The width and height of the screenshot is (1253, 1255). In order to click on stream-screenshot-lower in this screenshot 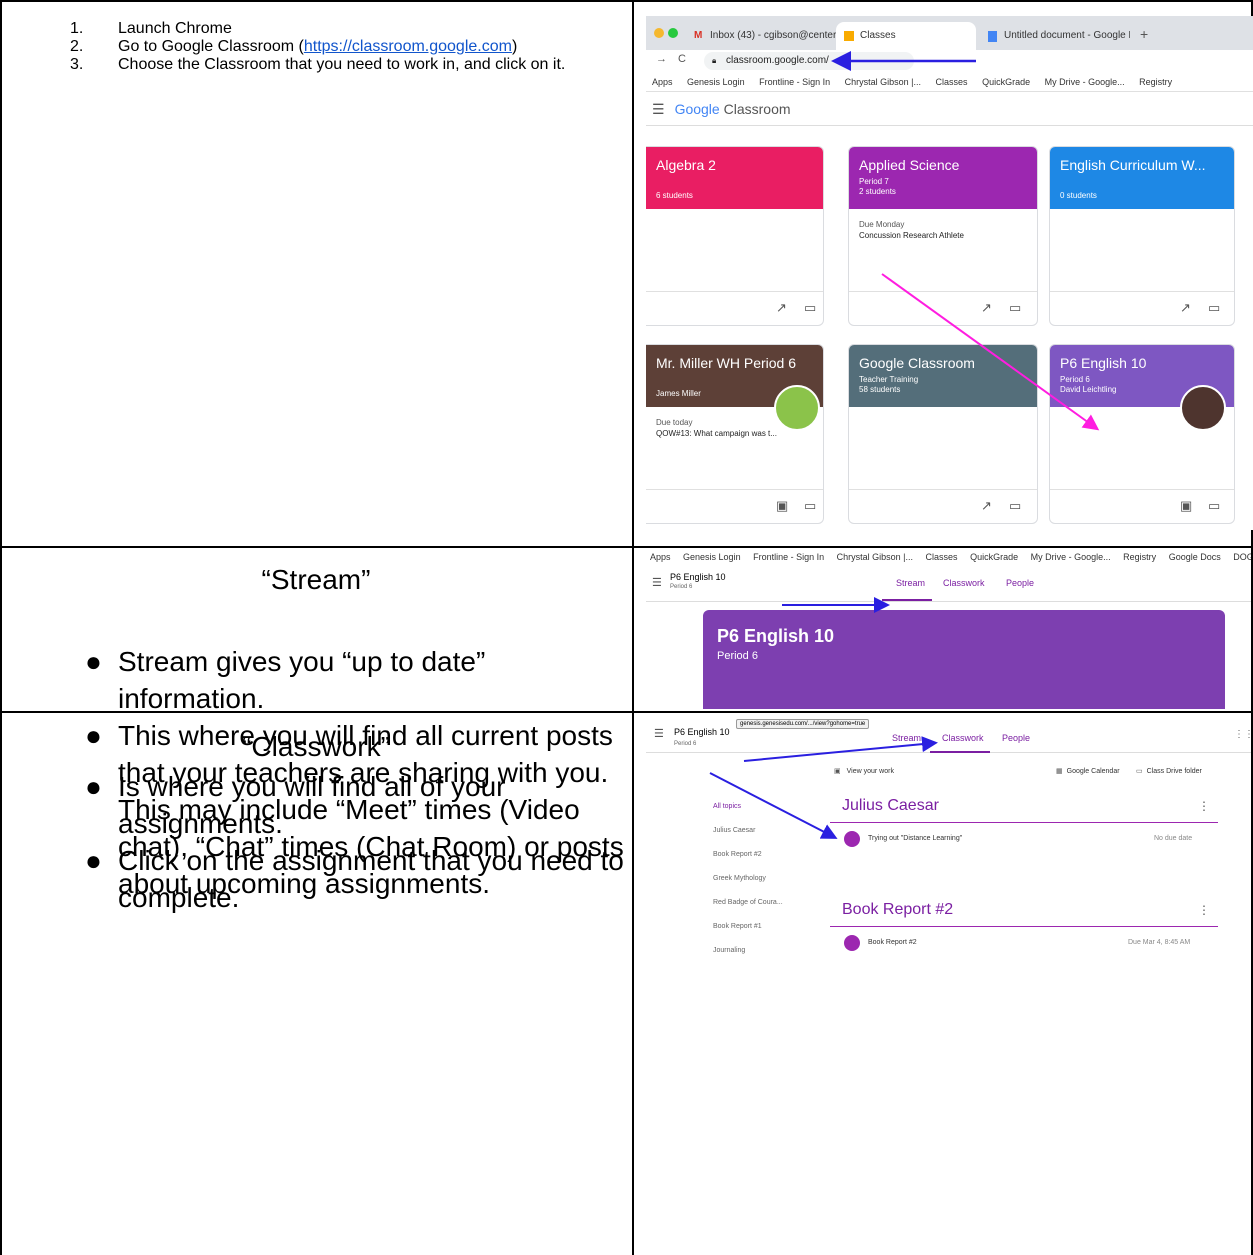, I will do `click(948, 659)`.